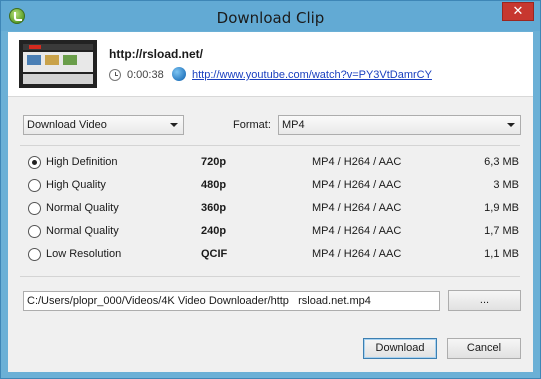 The width and height of the screenshot is (541, 379). Describe the element at coordinates (214, 208) in the screenshot. I see `quality-resolution: 360p` at that location.